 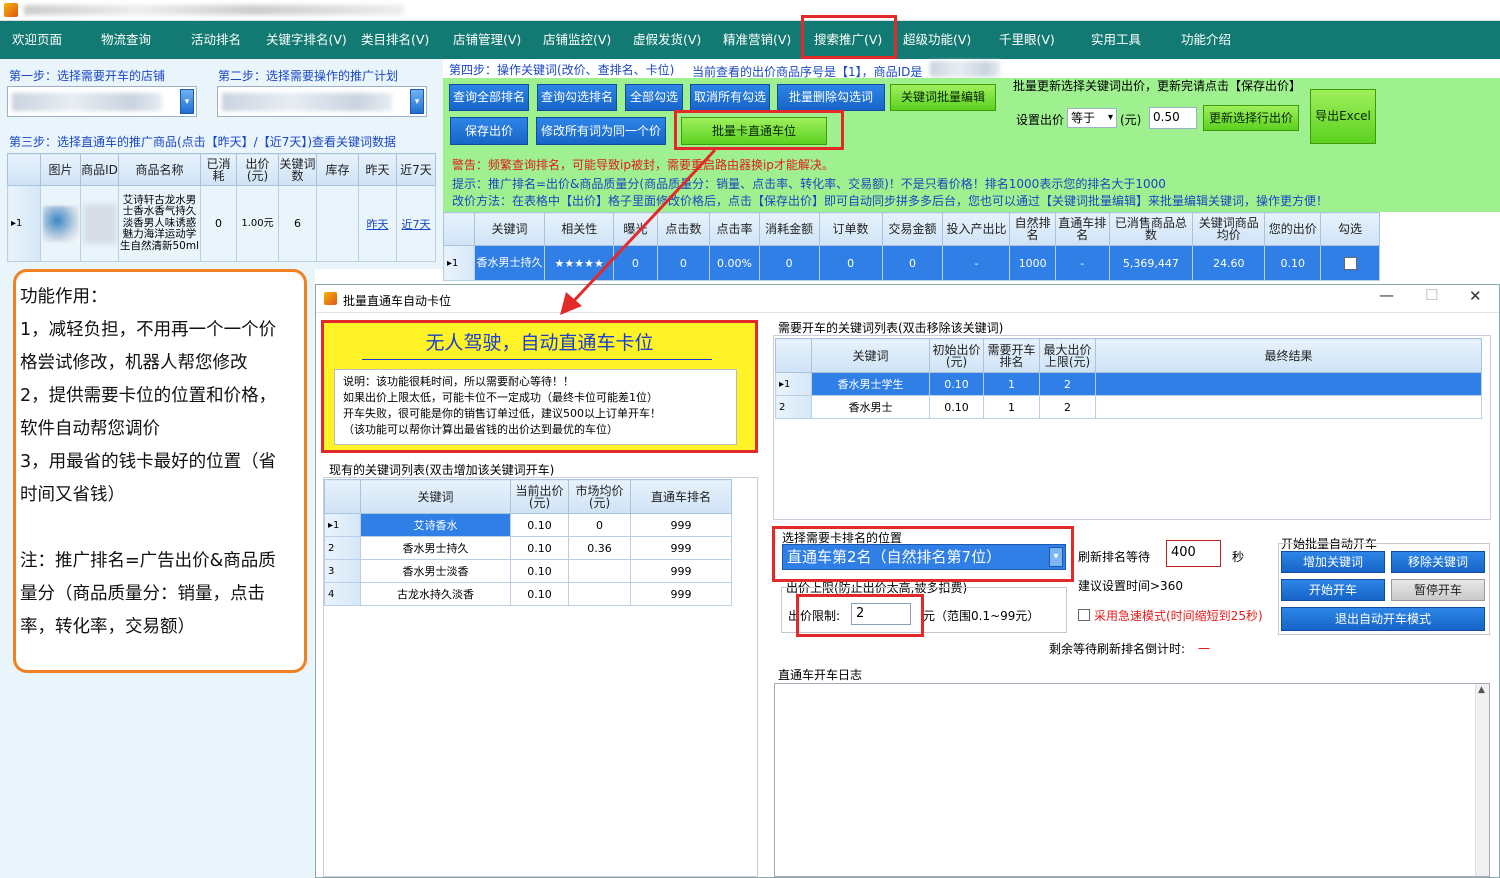 I want to click on menu-tools: 实用工具, so click(x=1116, y=40).